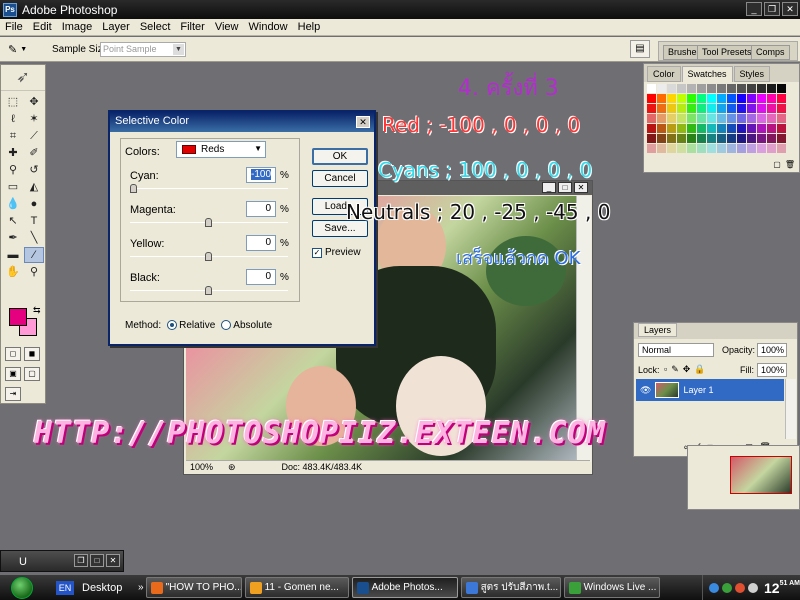 The image size is (800, 600). What do you see at coordinates (208, 256) in the screenshot?
I see `yellow-slider-thumb` at bounding box center [208, 256].